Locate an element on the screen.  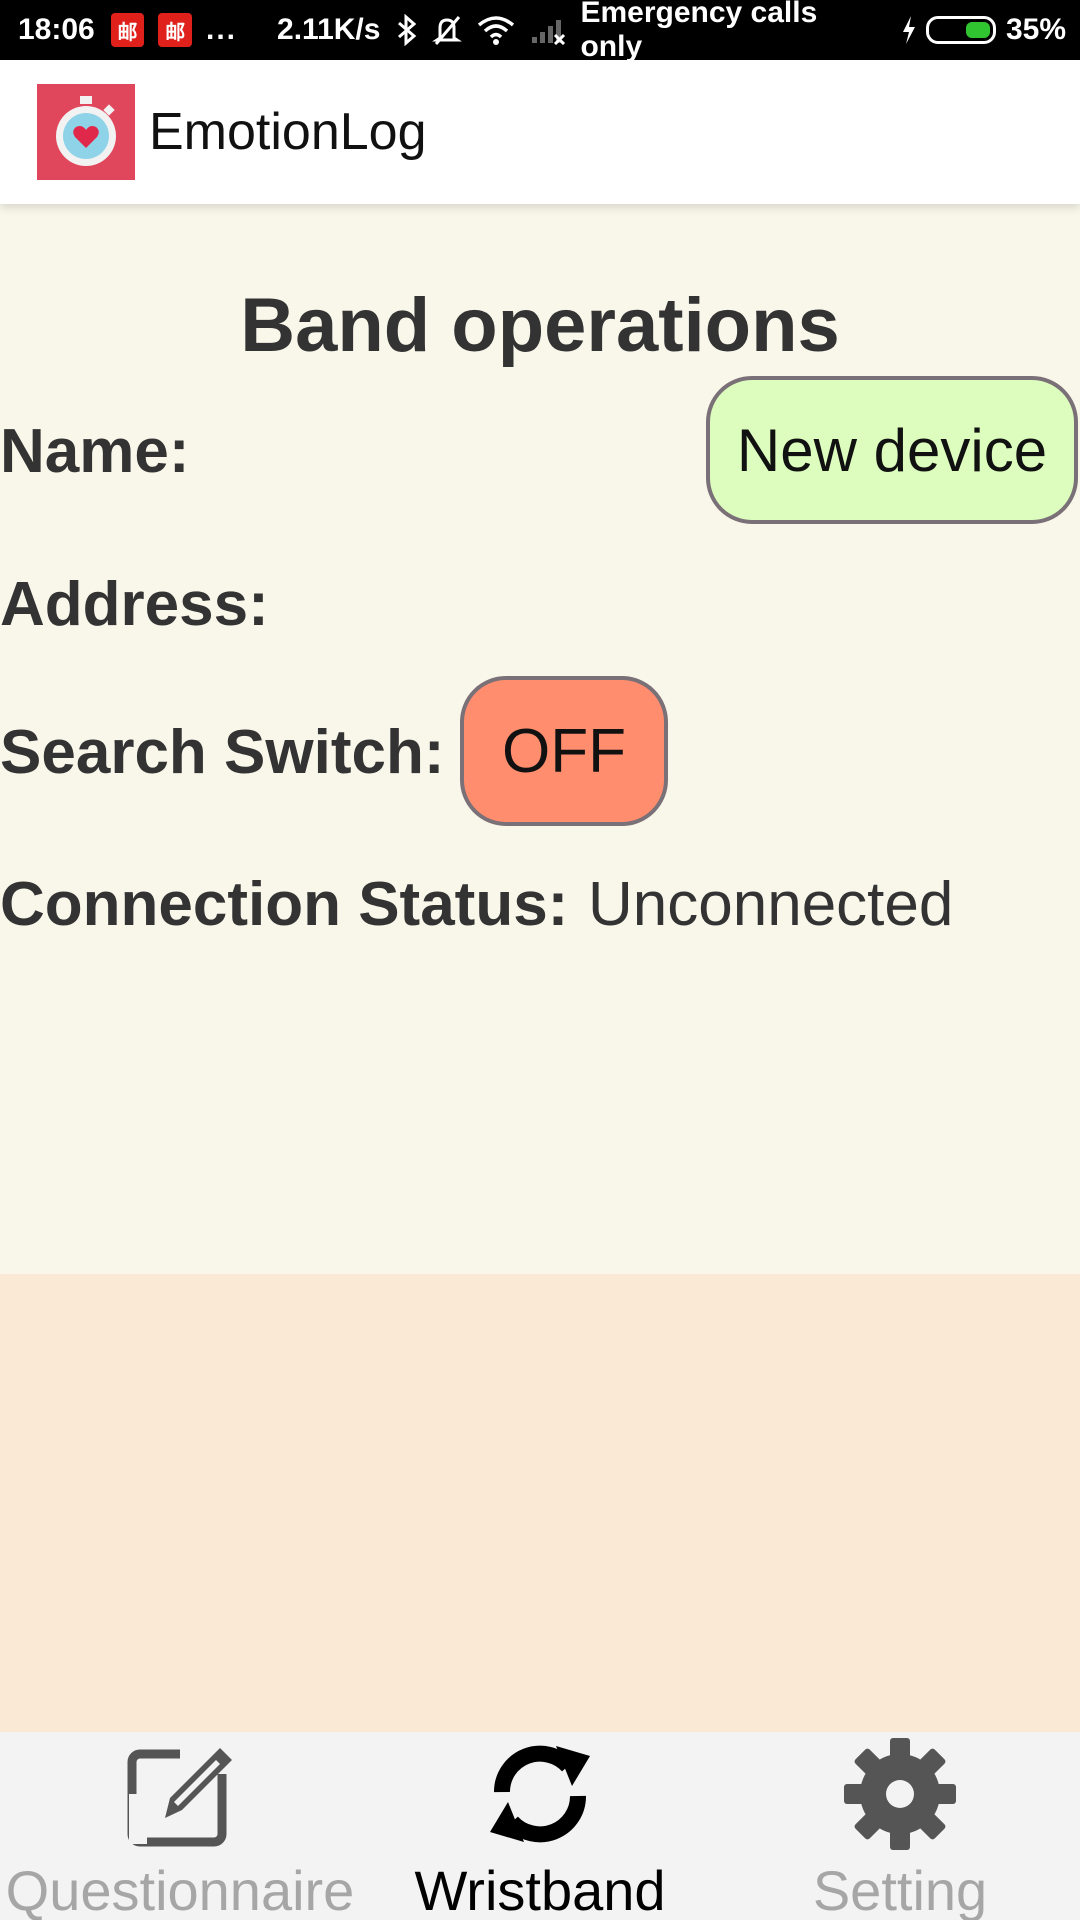
nav-questionnaire: Questionnaire is located at coordinates (180, 1826).